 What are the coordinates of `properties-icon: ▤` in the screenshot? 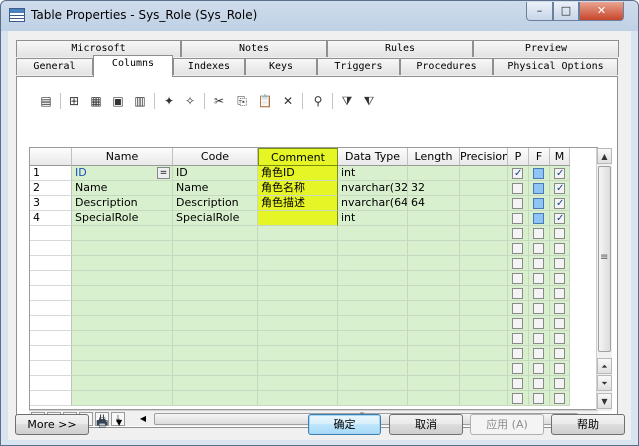 It's located at (46, 101).